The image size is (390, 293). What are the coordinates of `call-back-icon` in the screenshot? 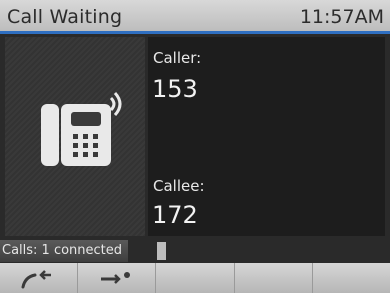 It's located at (36, 279).